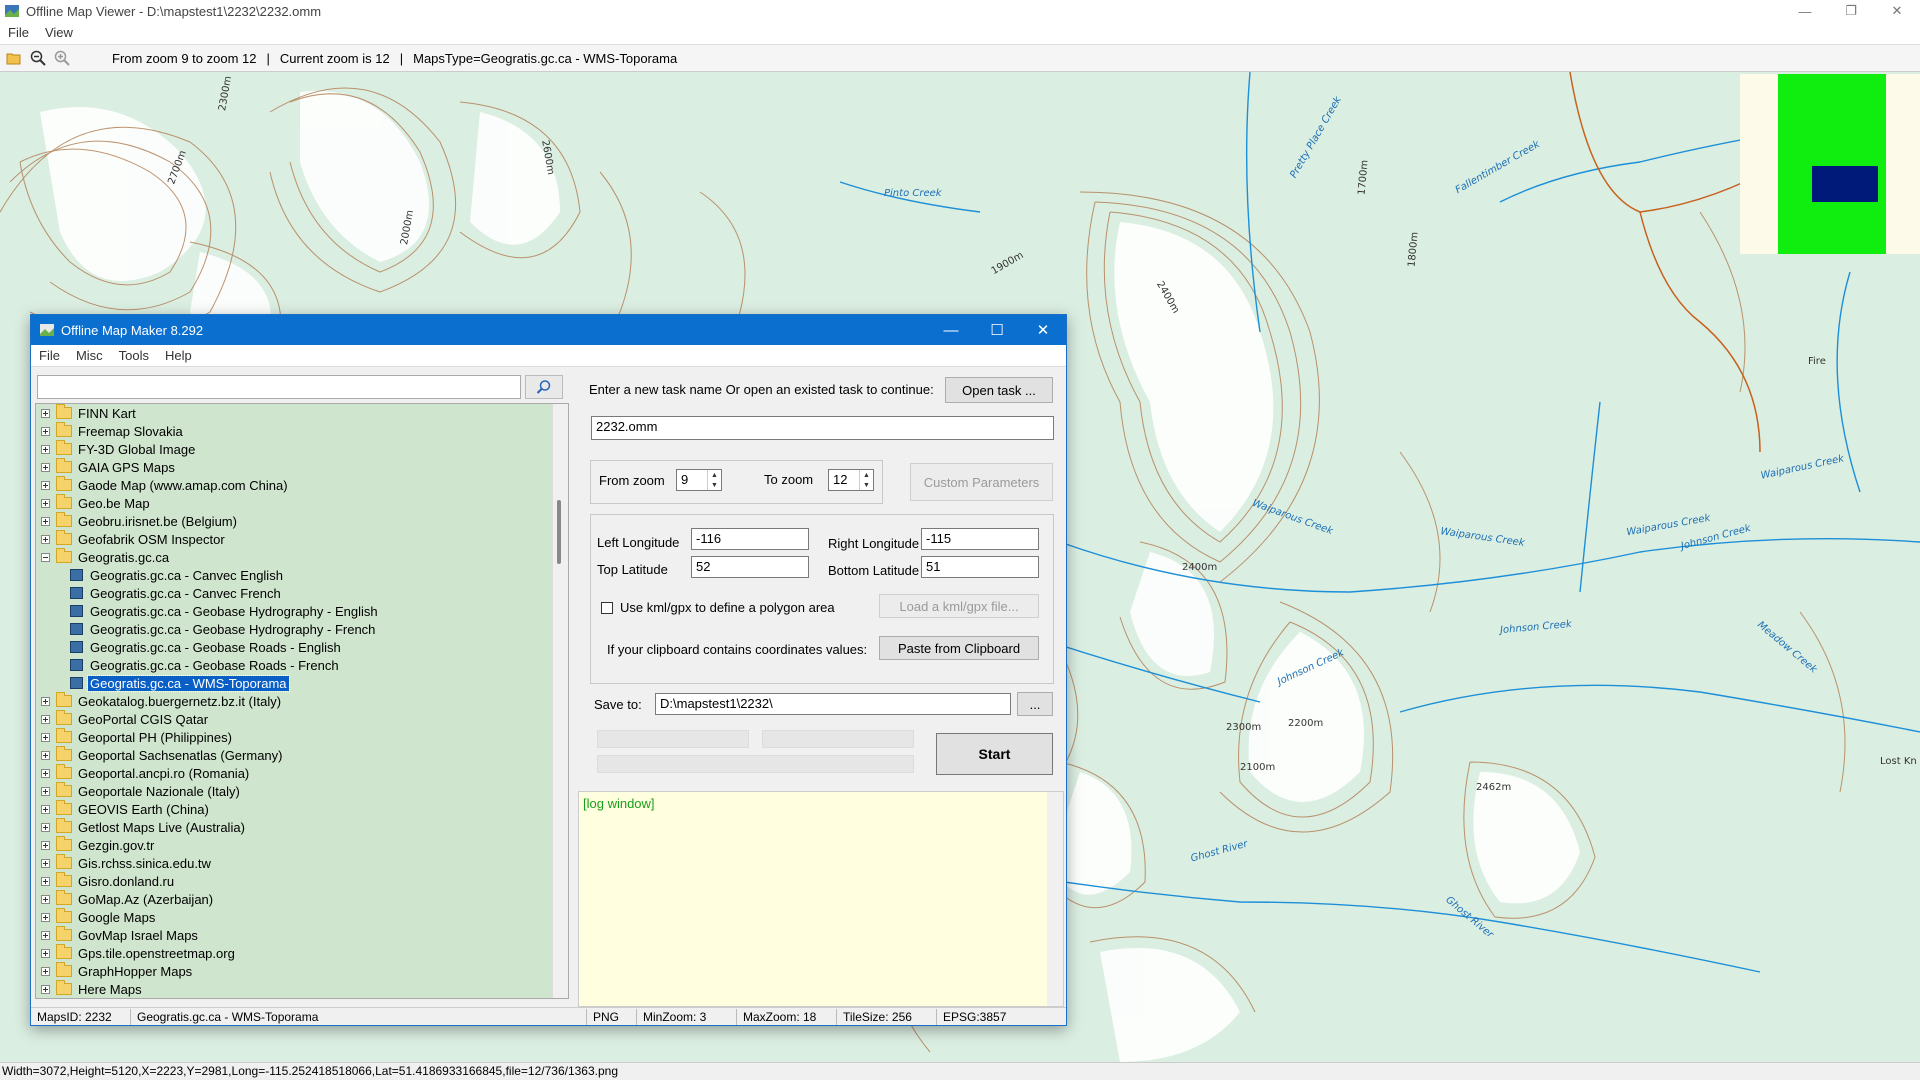  What do you see at coordinates (302, 773) in the screenshot?
I see `tree-folder-item: Geoportal.ancpi.ro (Romania)` at bounding box center [302, 773].